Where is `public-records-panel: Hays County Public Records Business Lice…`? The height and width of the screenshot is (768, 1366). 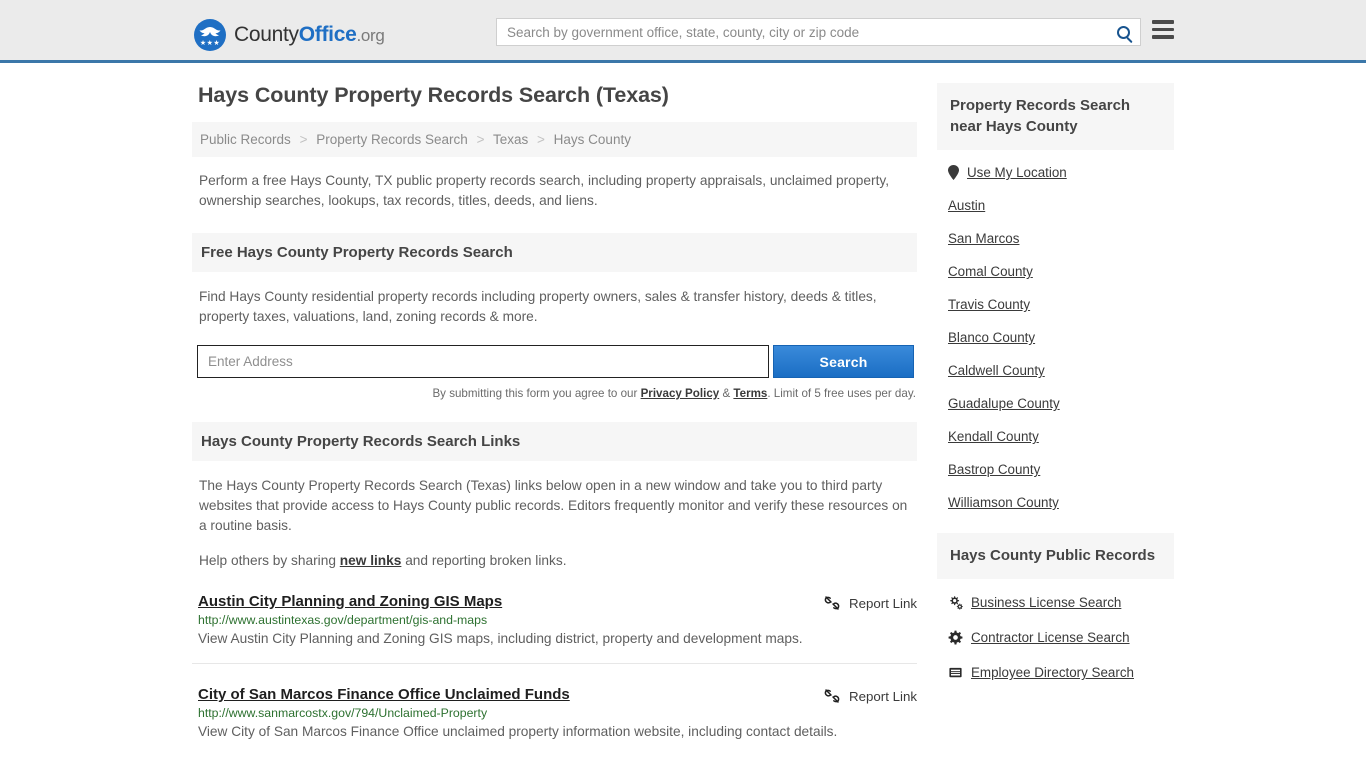
public-records-panel: Hays County Public Records Business Lice… is located at coordinates (1055, 611).